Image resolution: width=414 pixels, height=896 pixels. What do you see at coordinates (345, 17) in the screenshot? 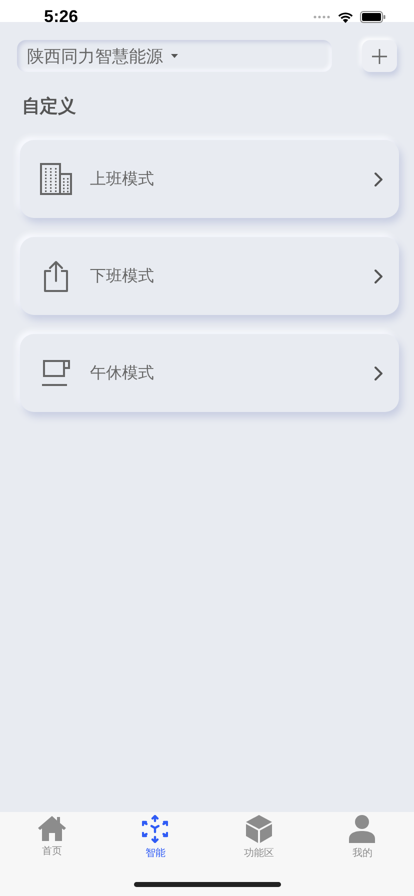
I see `wifi-icon` at bounding box center [345, 17].